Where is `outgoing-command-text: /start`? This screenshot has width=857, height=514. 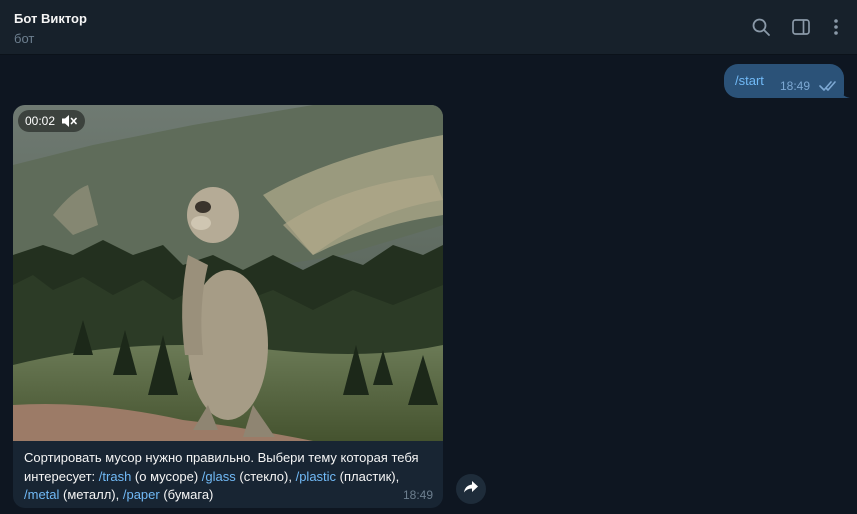
outgoing-command-text: /start is located at coordinates (749, 80).